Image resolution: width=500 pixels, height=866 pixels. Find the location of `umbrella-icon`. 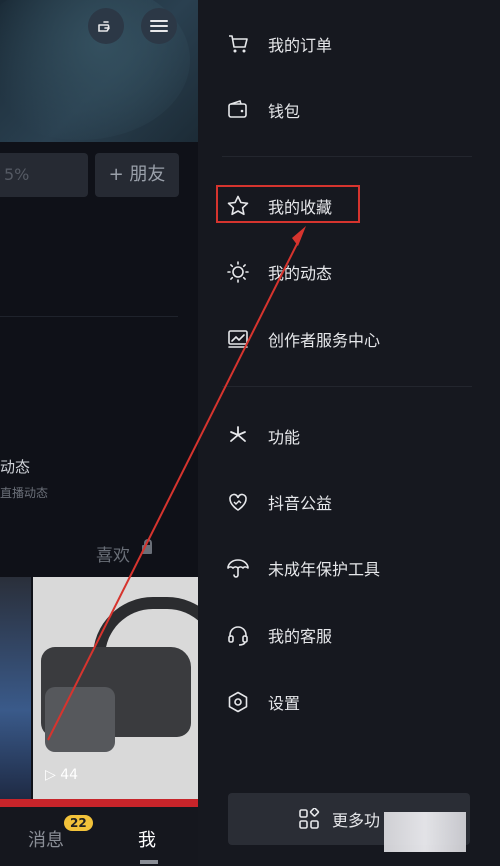

umbrella-icon is located at coordinates (238, 568).